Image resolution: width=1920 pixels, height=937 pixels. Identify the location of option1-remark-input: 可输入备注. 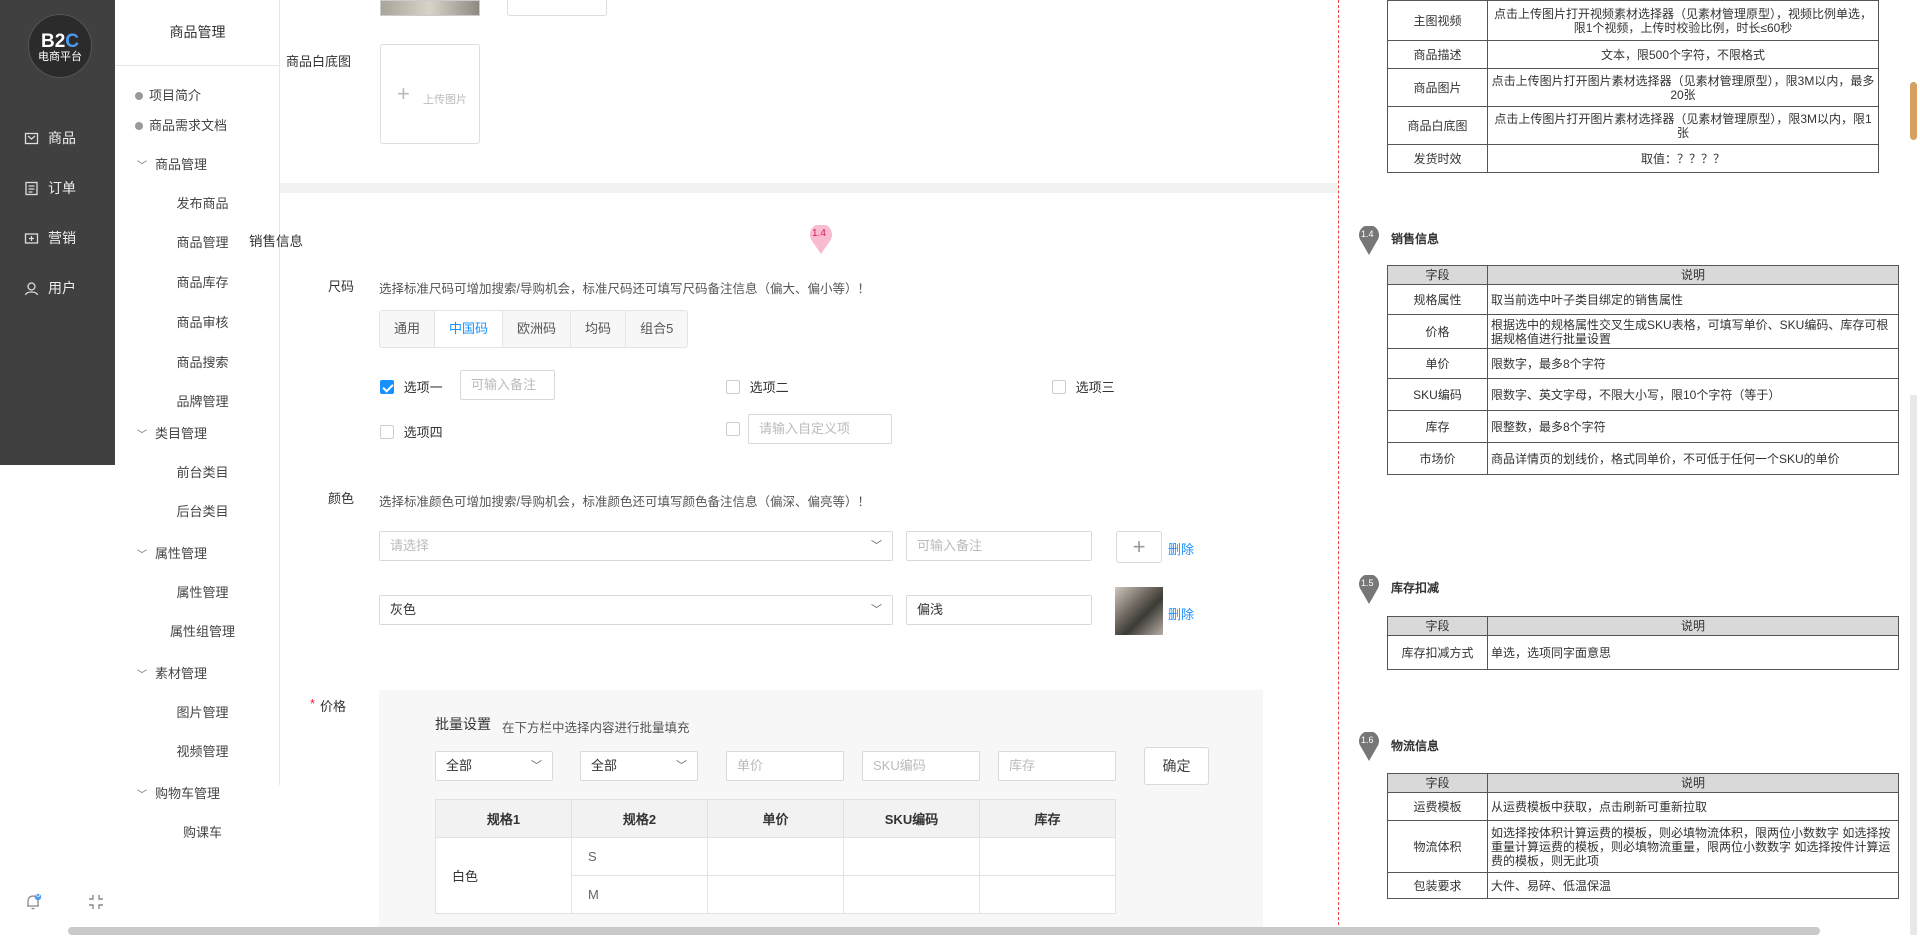
(507, 385).